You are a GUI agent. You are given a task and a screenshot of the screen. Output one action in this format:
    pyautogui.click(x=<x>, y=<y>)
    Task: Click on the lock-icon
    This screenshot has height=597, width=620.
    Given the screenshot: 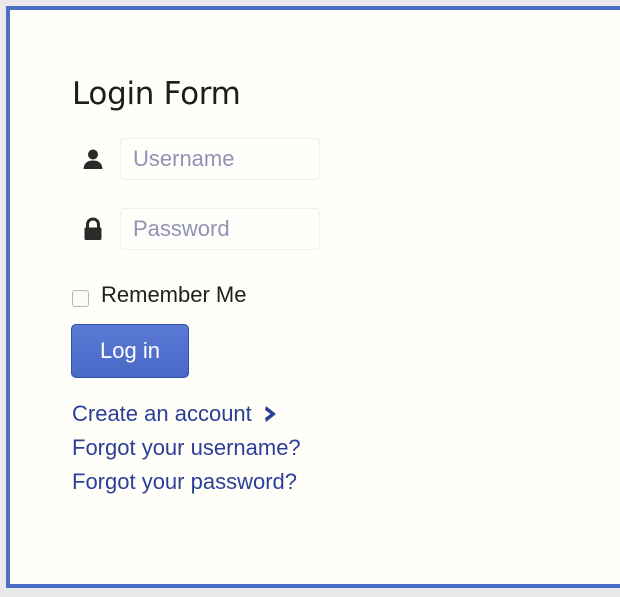 What is the action you would take?
    pyautogui.click(x=93, y=229)
    